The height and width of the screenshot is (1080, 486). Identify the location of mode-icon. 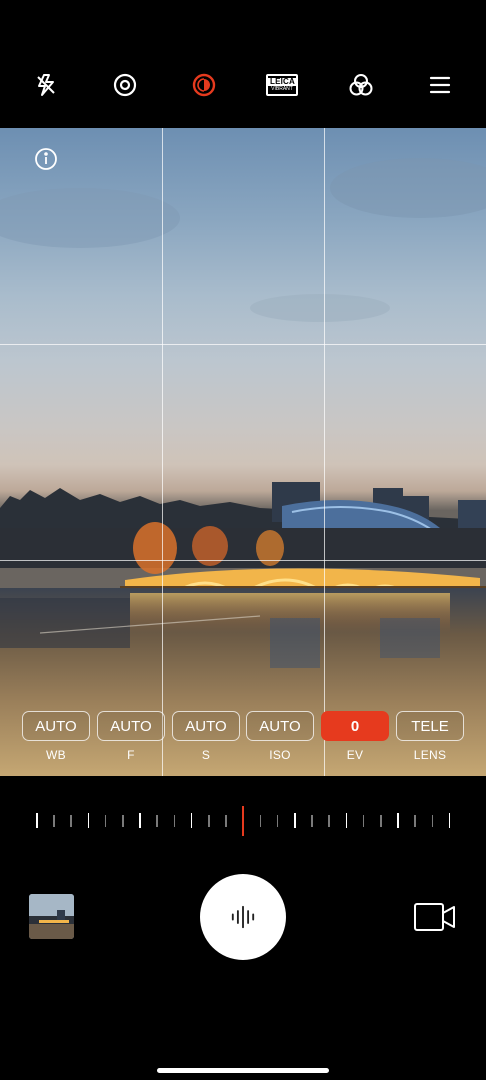
(204, 85).